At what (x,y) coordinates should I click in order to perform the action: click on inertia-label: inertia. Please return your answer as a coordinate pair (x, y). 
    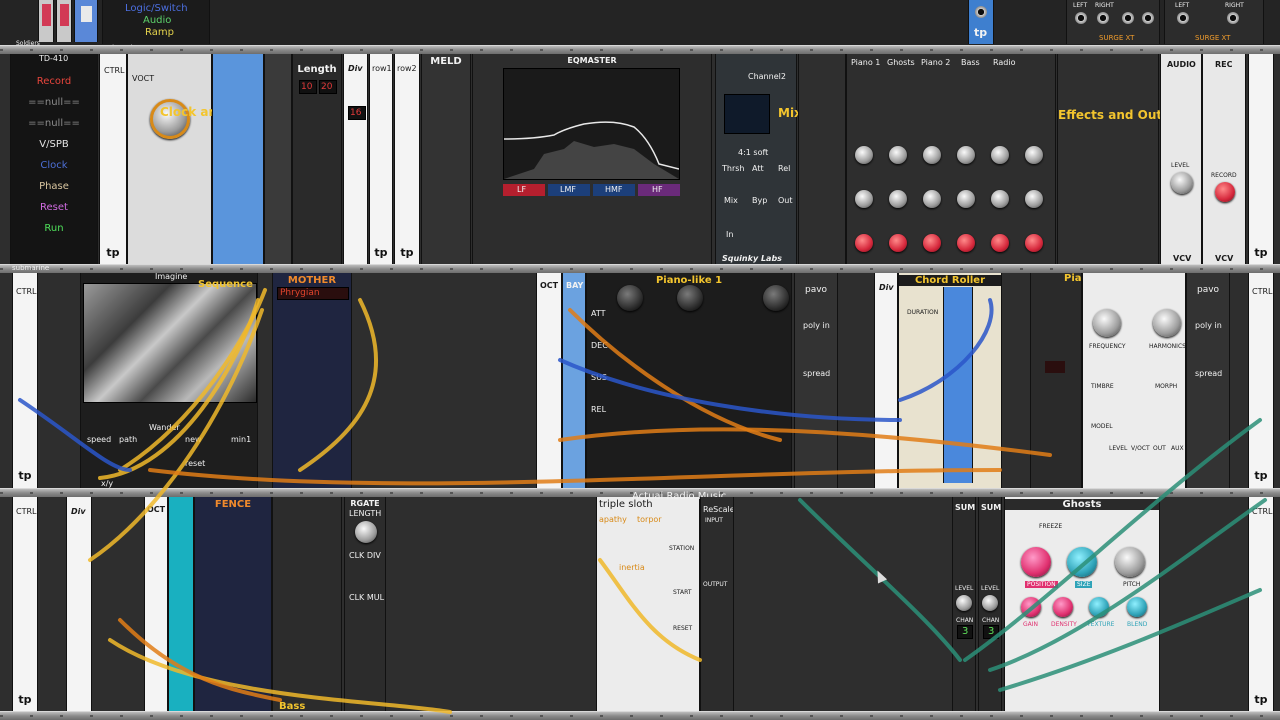
    Looking at the image, I should click on (632, 567).